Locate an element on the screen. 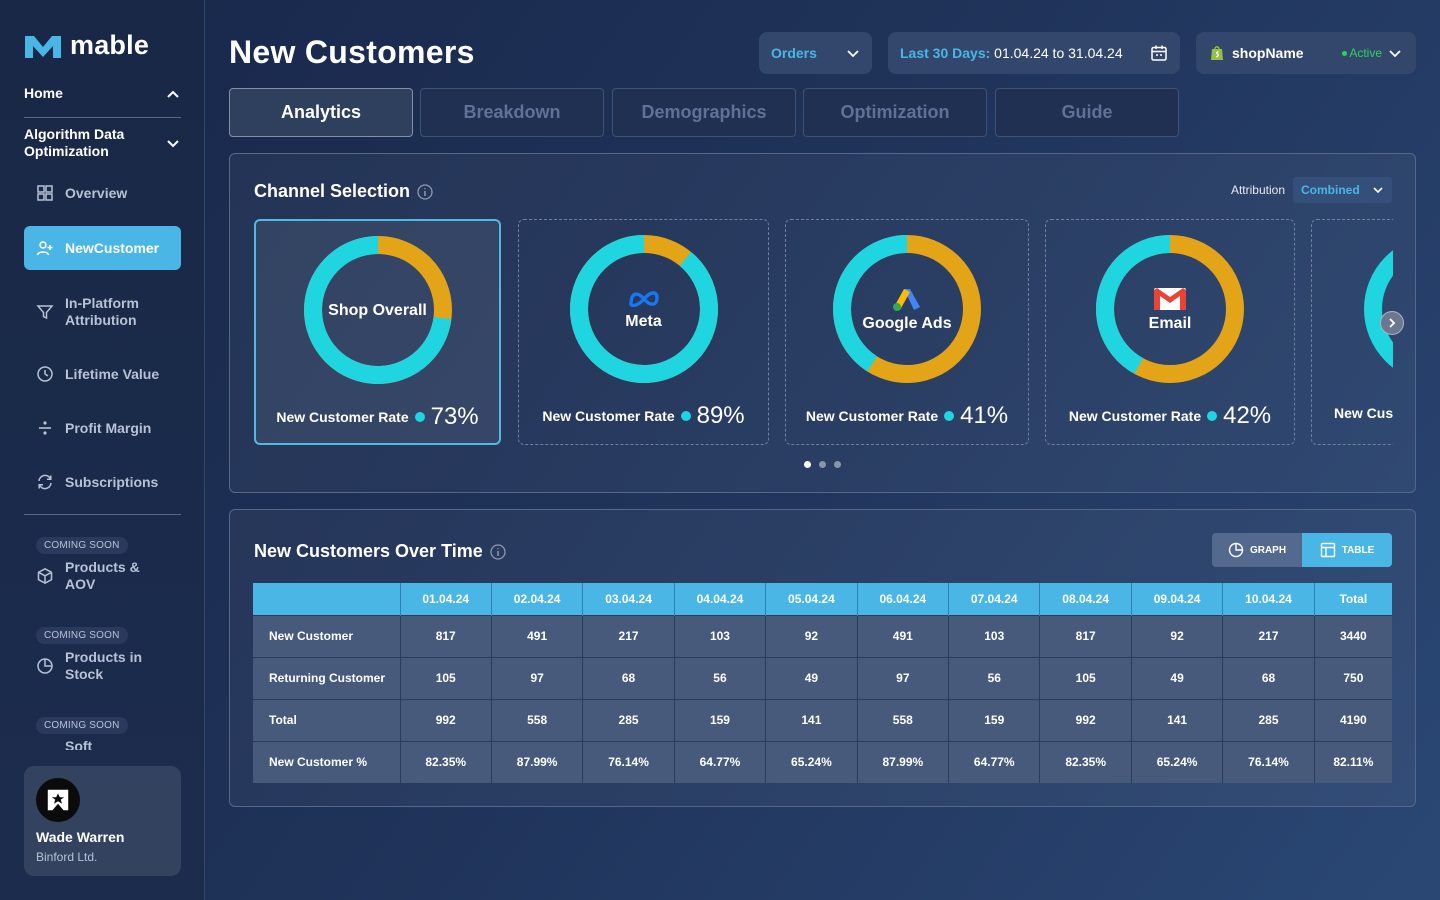 The height and width of the screenshot is (900, 1440). graph-toggle-label: GRAPH is located at coordinates (1268, 550).